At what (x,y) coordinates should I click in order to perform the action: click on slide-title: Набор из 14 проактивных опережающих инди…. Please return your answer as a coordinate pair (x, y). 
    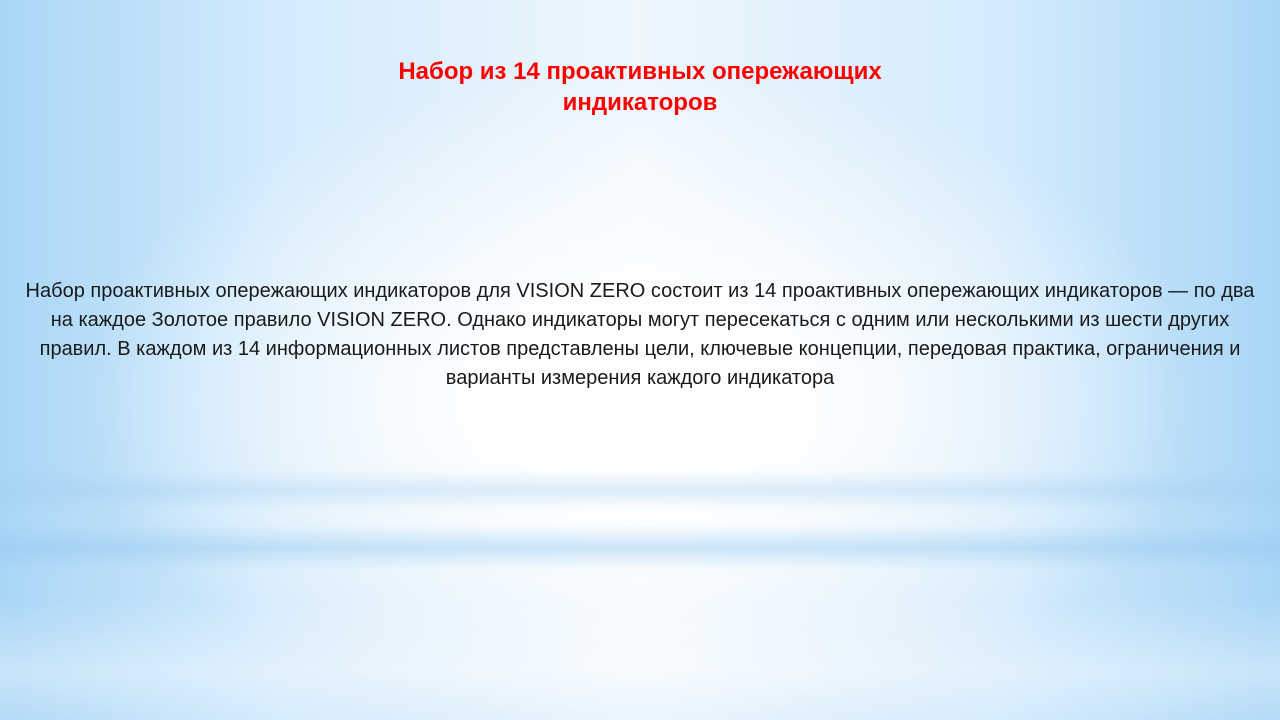
    Looking at the image, I should click on (640, 87).